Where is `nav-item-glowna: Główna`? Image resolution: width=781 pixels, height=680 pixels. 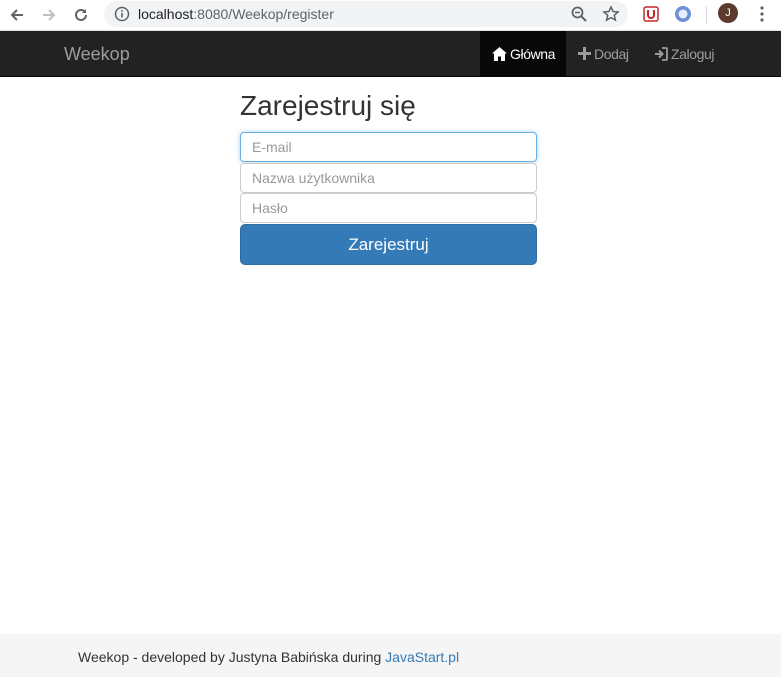
nav-item-glowna: Główna is located at coordinates (523, 53).